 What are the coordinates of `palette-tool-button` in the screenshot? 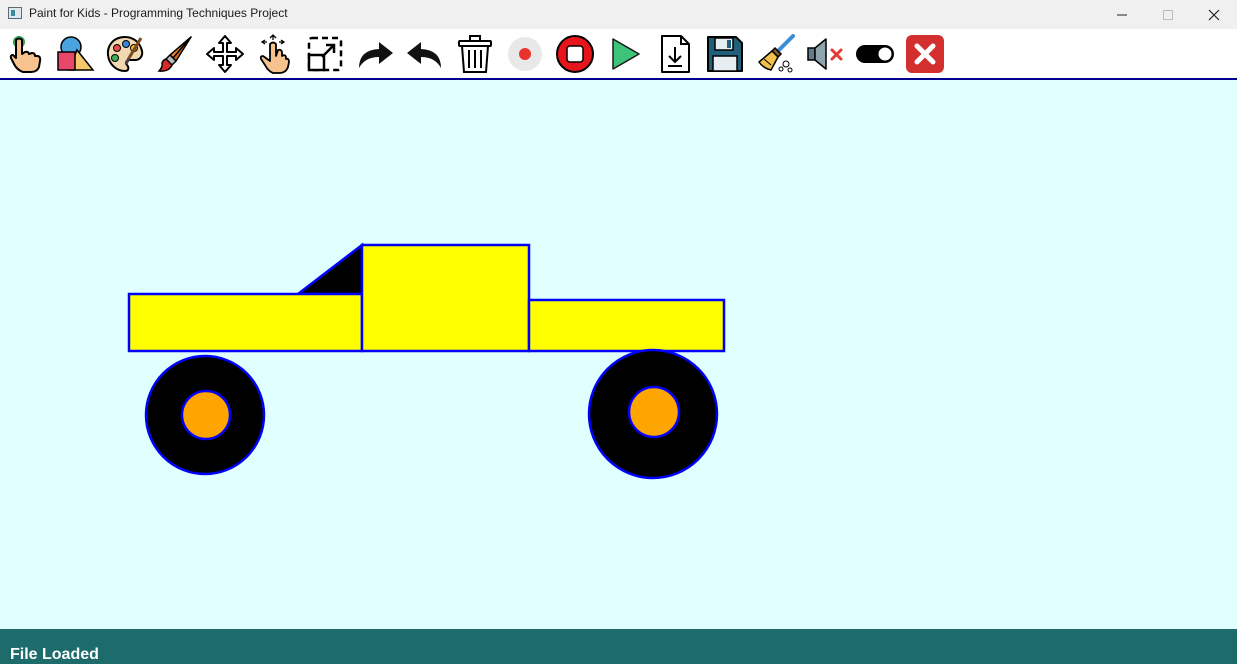 It's located at (125, 54).